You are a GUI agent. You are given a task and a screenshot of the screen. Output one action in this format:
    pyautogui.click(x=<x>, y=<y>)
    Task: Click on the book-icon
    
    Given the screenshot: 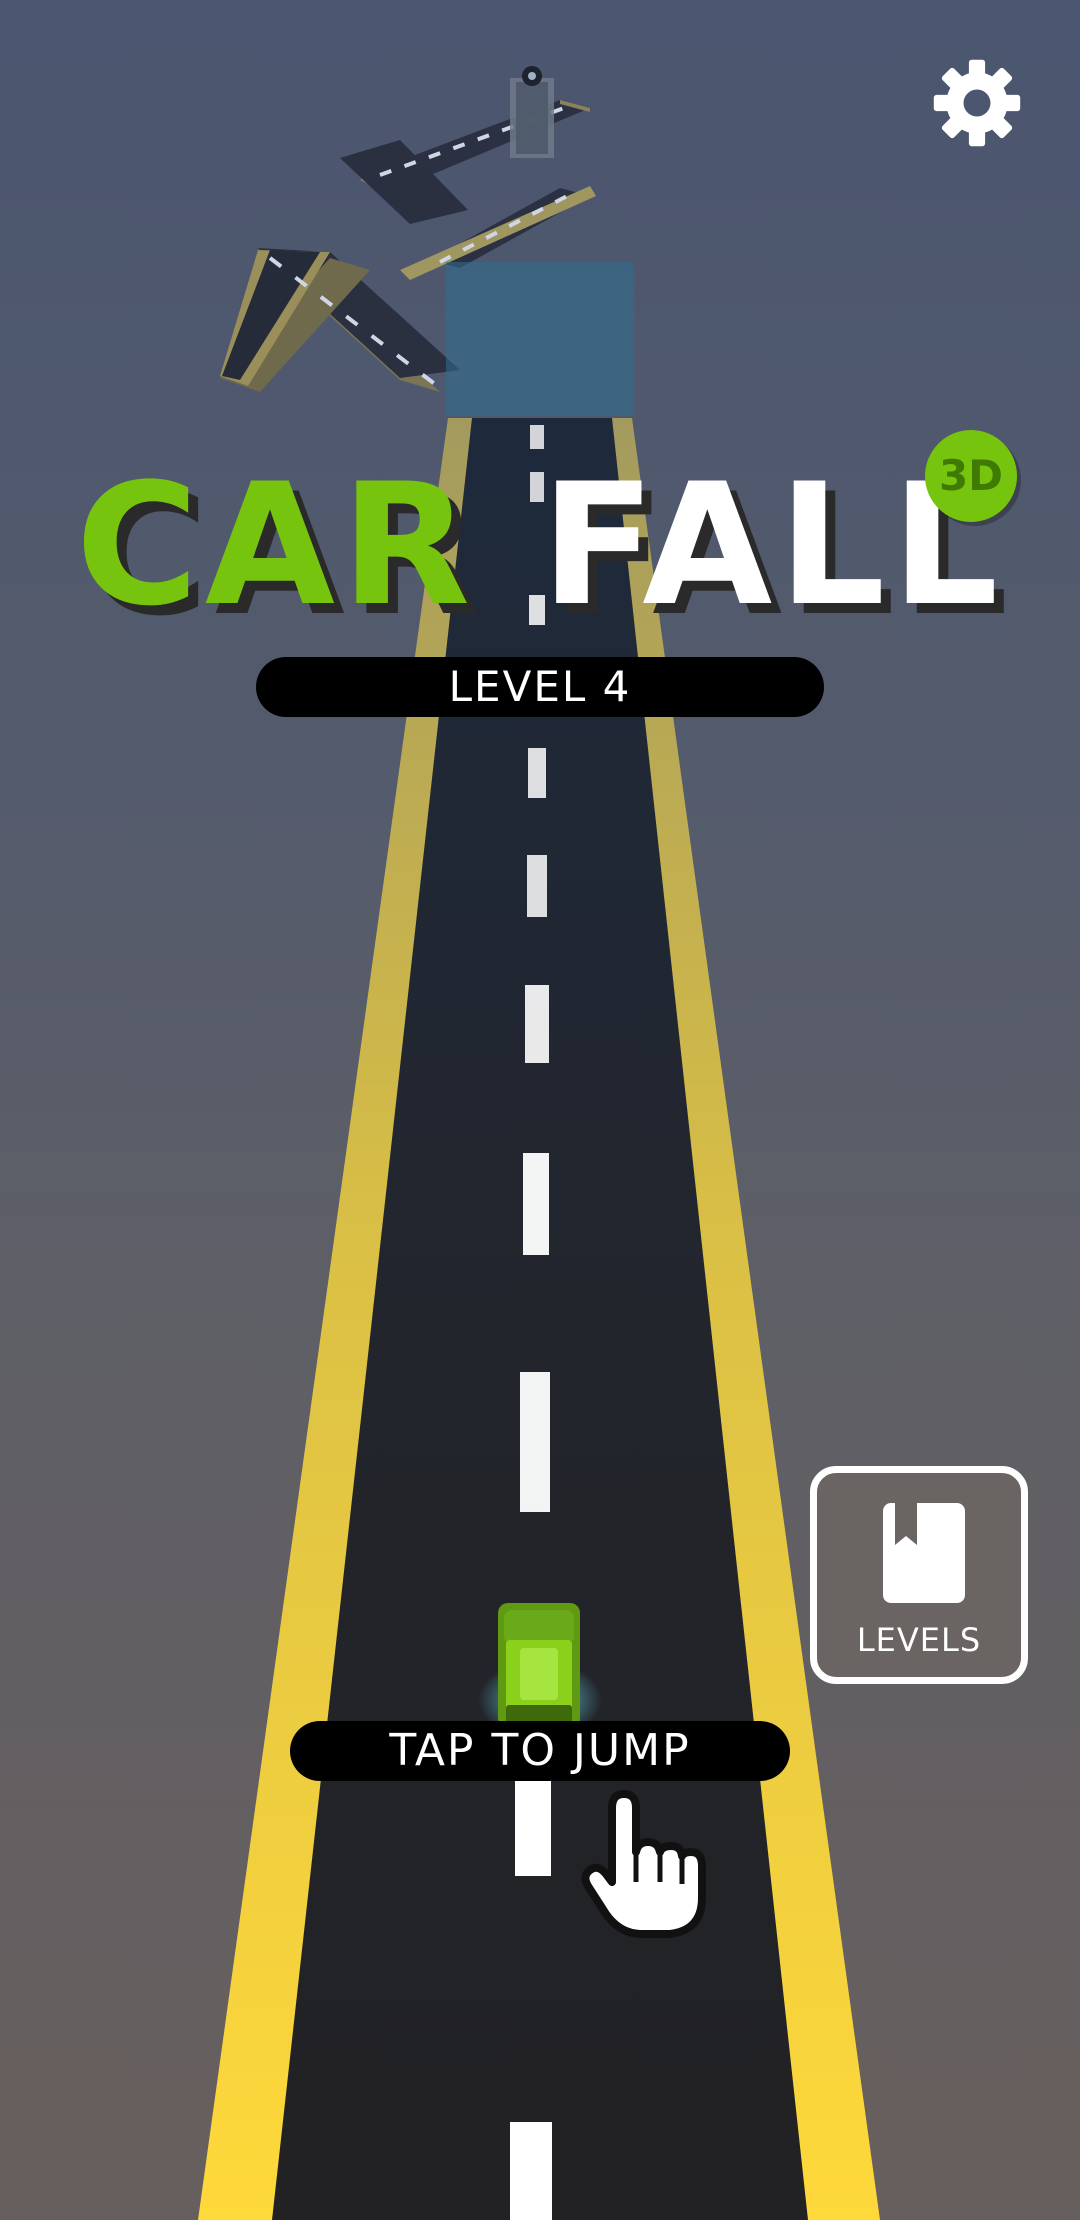 What is the action you would take?
    pyautogui.click(x=924, y=1553)
    